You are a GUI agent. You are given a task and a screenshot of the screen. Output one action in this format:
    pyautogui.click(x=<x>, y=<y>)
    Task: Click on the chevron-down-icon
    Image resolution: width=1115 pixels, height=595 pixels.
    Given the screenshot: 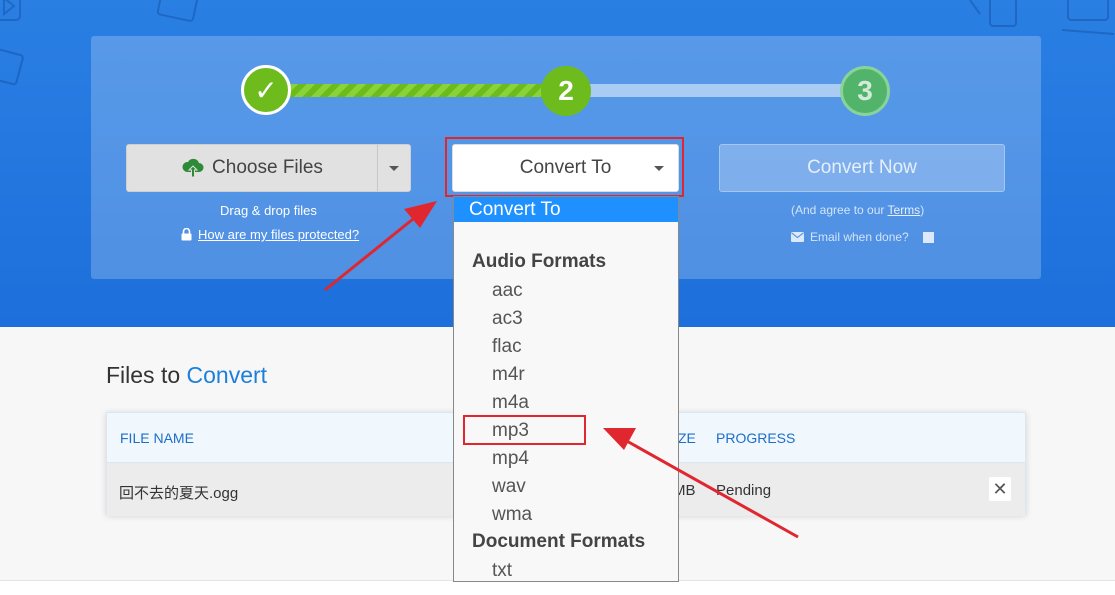 What is the action you would take?
    pyautogui.click(x=394, y=168)
    